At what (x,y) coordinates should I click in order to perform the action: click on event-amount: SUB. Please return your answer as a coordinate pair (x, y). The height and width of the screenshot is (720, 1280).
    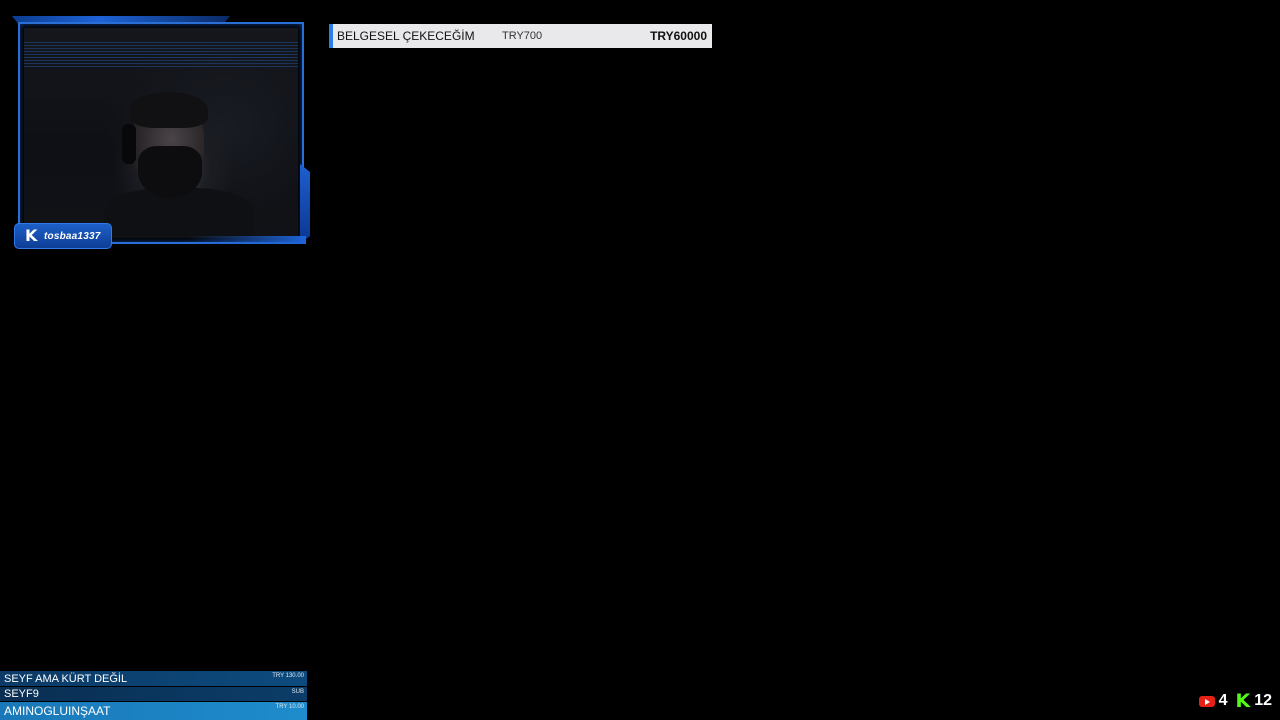
    Looking at the image, I should click on (297, 692).